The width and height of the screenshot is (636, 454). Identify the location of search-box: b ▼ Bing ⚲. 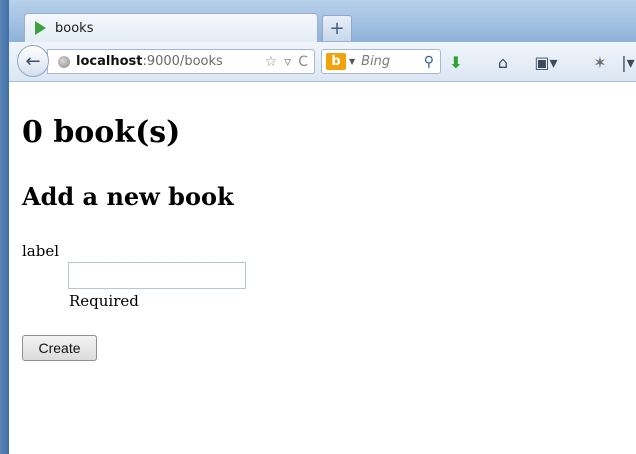
(381, 61).